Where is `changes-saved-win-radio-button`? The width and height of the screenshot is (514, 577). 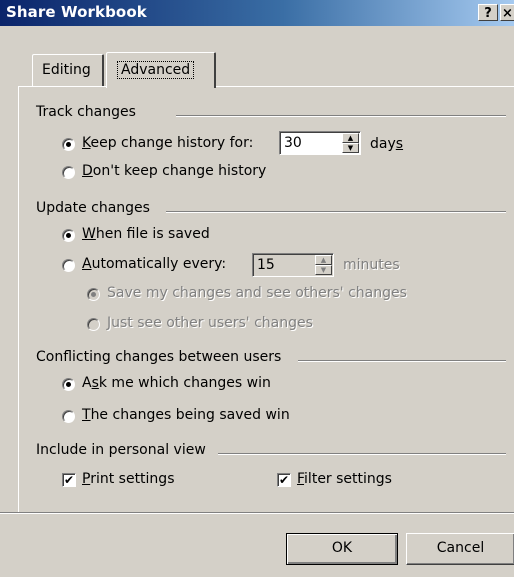 changes-saved-win-radio-button is located at coordinates (68, 416).